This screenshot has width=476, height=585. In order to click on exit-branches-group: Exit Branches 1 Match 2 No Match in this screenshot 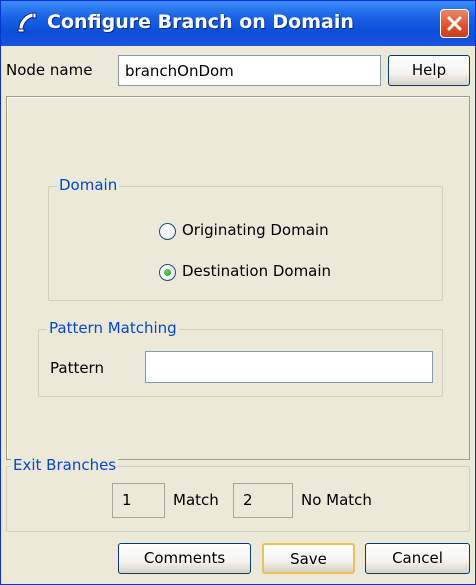, I will do `click(238, 494)`.